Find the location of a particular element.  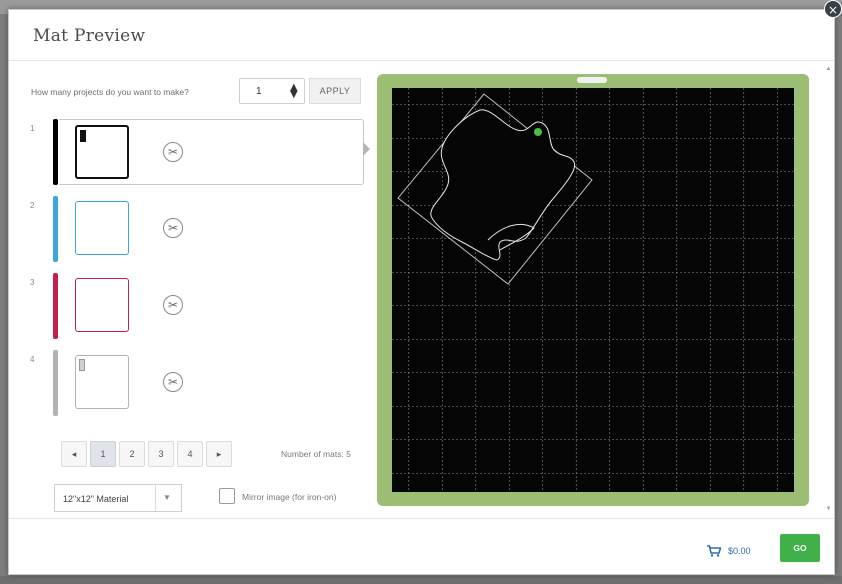

close-button: × is located at coordinates (833, 9).